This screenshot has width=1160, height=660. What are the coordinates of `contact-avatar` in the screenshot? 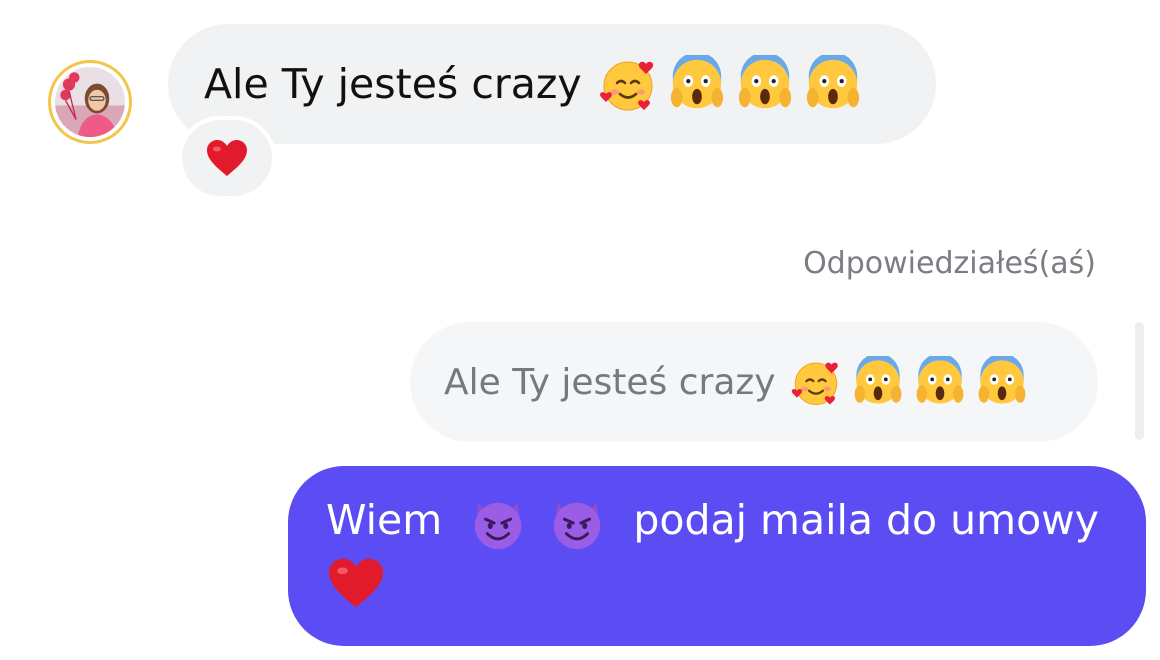 It's located at (90, 102).